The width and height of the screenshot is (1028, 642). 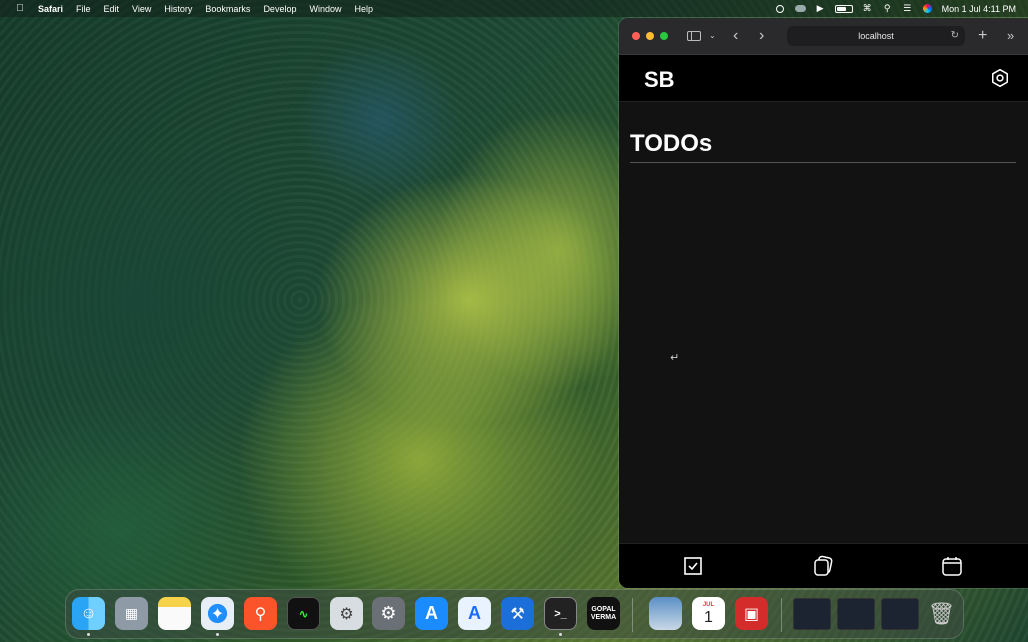 What do you see at coordinates (887, 8) in the screenshot?
I see `search-icon: ⚲` at bounding box center [887, 8].